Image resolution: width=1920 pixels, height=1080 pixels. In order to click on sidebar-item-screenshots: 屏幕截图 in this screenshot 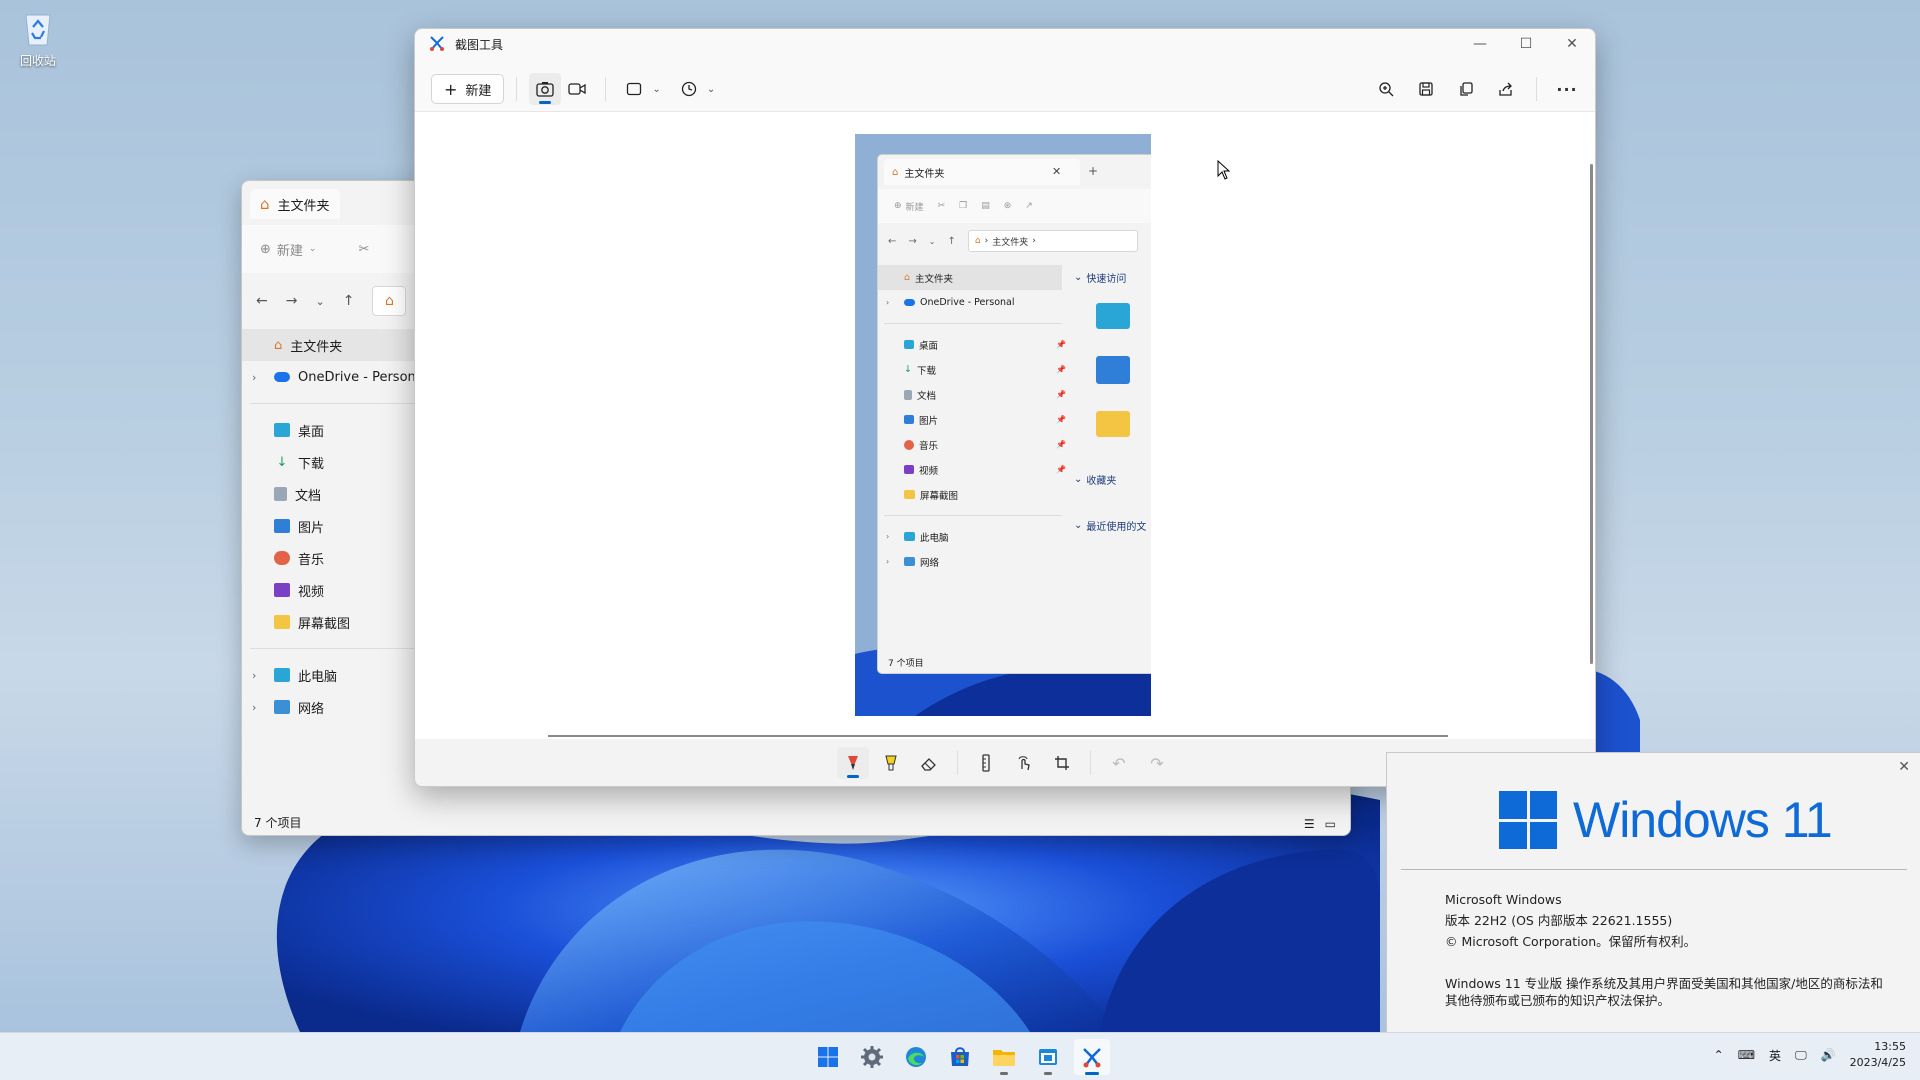, I will do `click(328, 622)`.